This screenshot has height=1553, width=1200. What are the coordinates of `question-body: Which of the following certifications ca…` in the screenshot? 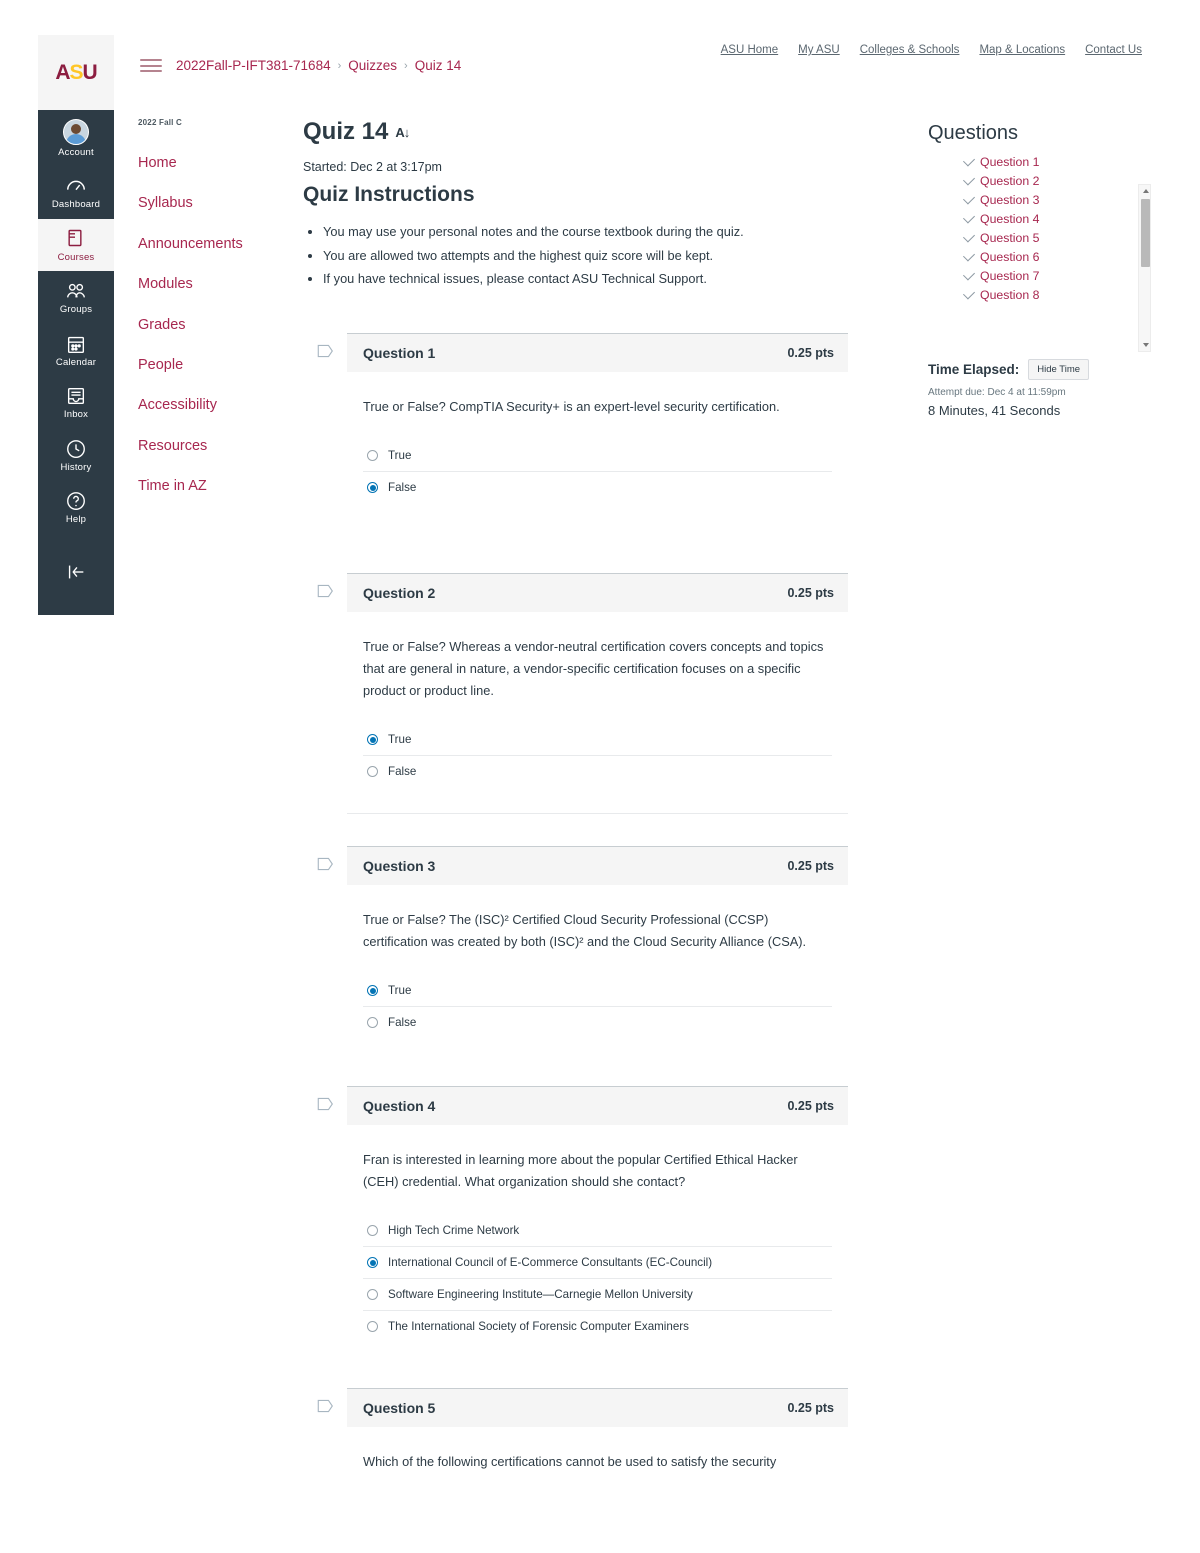 It's located at (597, 1450).